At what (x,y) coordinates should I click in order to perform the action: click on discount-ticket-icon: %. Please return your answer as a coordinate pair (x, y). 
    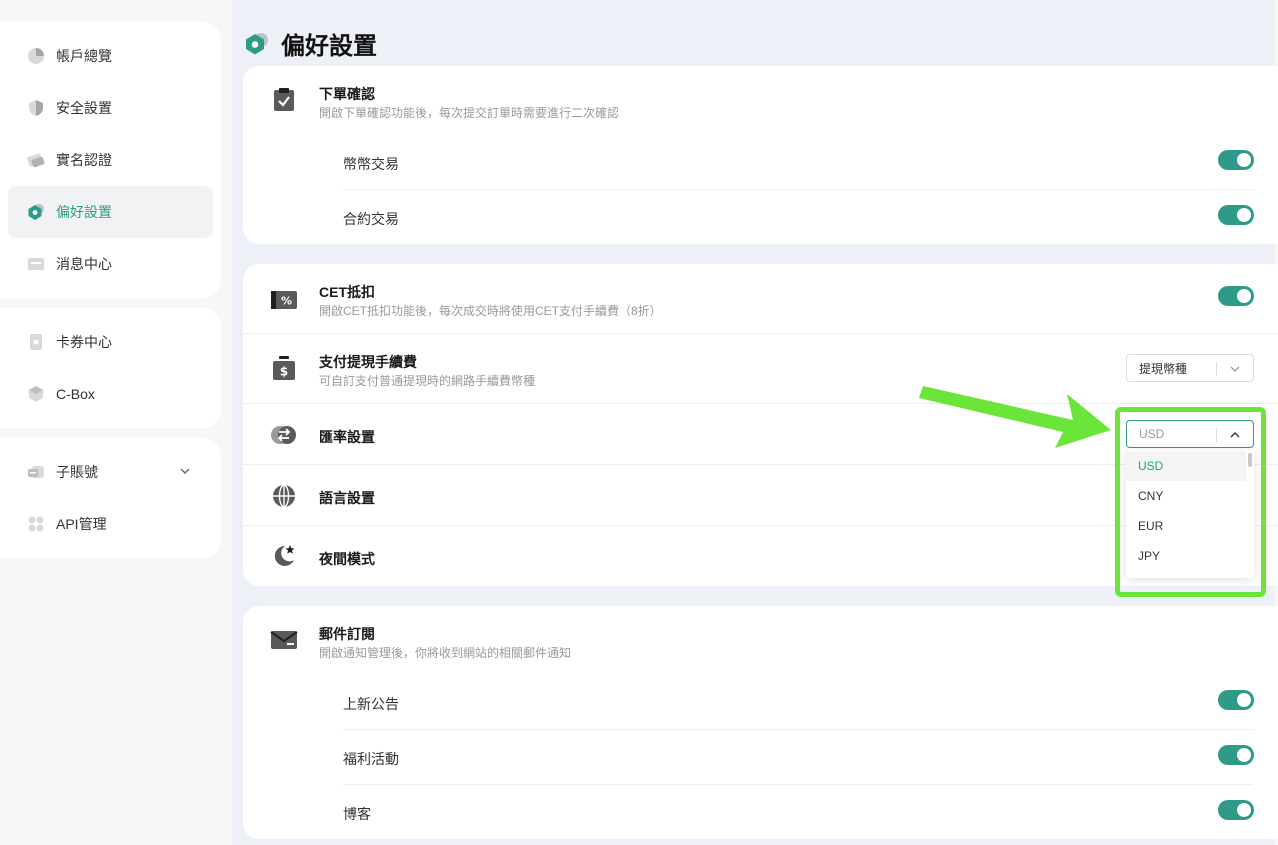
    Looking at the image, I should click on (284, 300).